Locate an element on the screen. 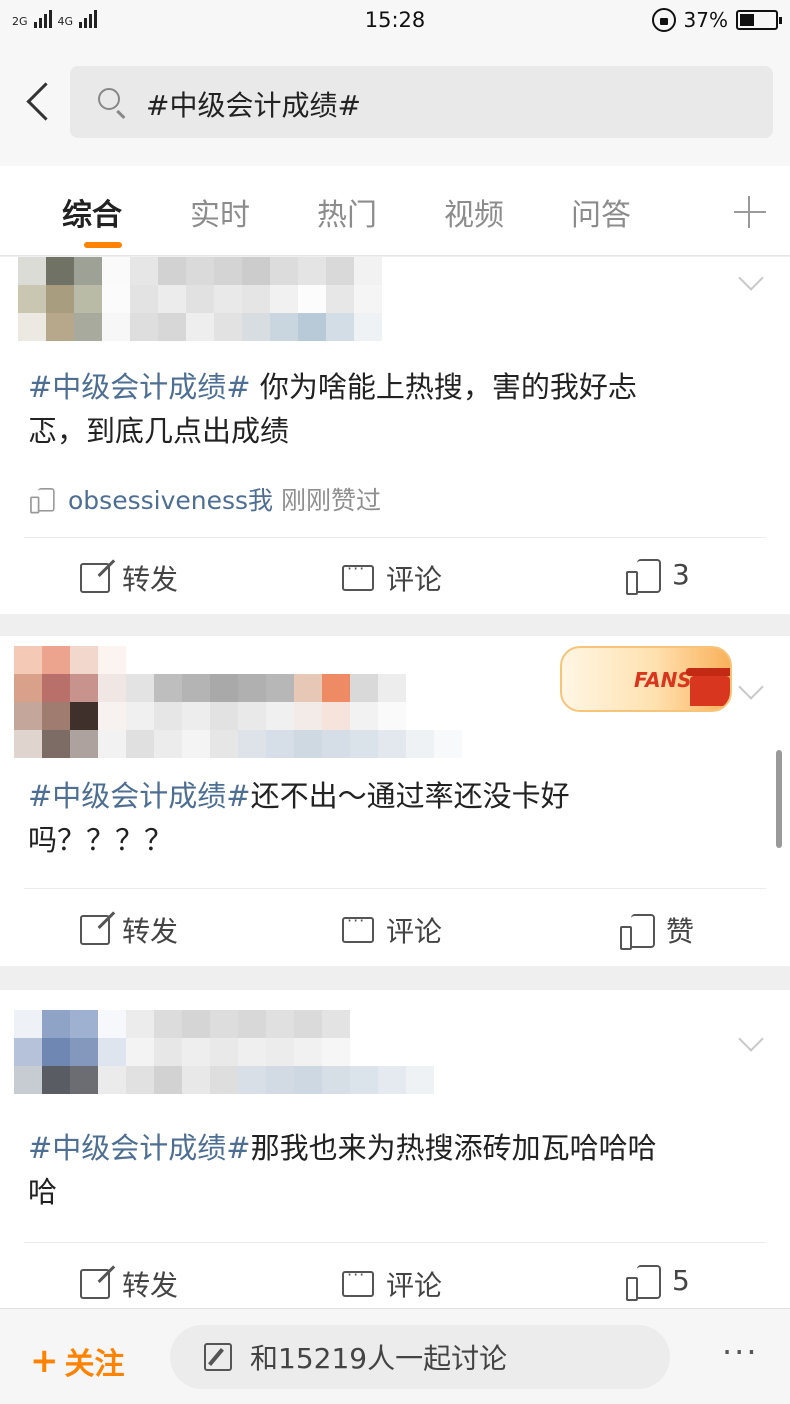 The height and width of the screenshot is (1404, 790). post-text: #中级会计成绩# 你为啥能上热搜，害的我好忐 忑，到底几点出成绩 is located at coordinates (388, 409).